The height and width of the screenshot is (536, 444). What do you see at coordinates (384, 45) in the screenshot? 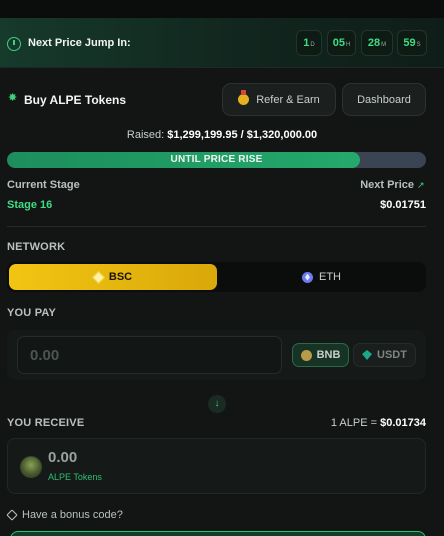
I see `timer-minutes-unit: M` at bounding box center [384, 45].